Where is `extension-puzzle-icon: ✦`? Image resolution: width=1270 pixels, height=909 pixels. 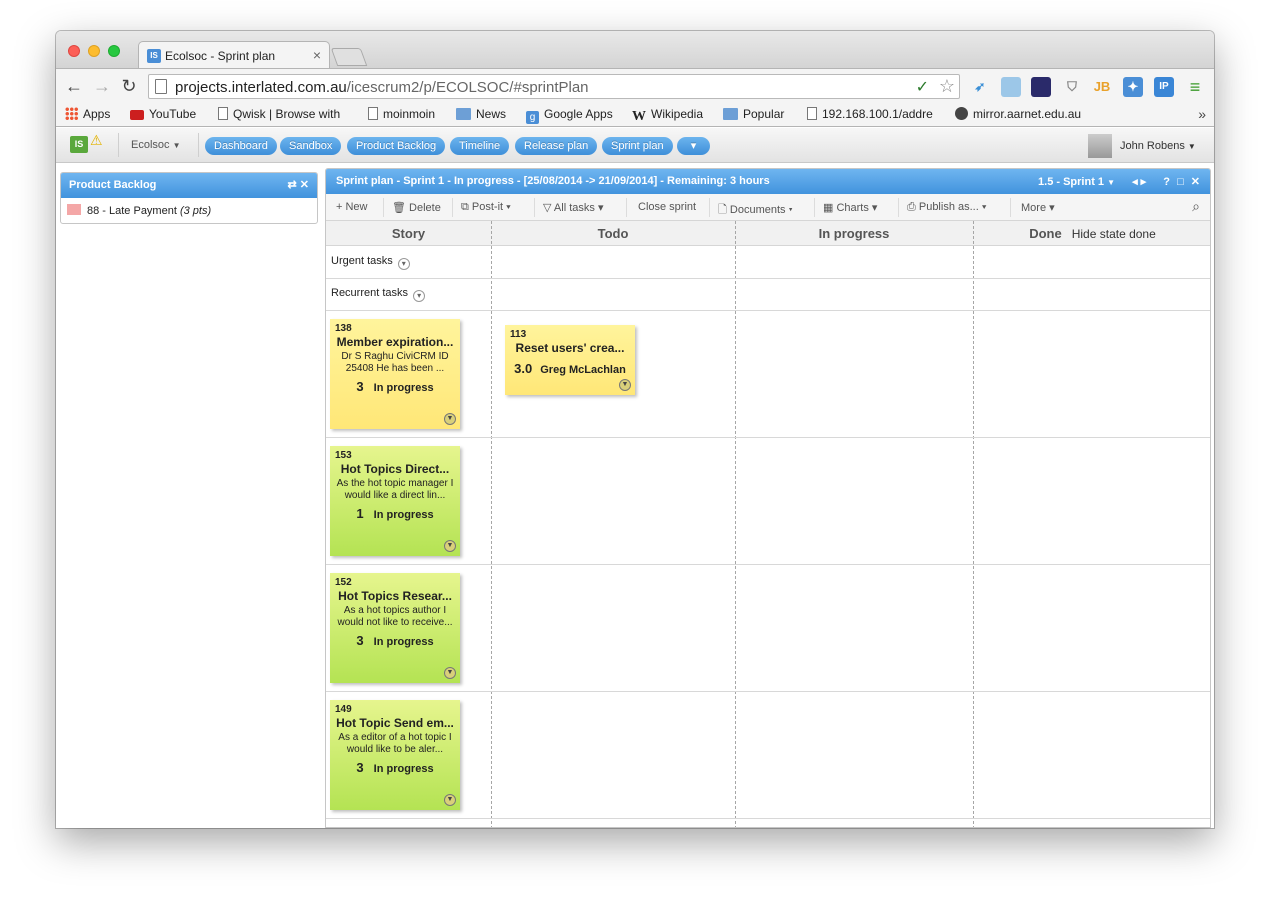 extension-puzzle-icon: ✦ is located at coordinates (1133, 87).